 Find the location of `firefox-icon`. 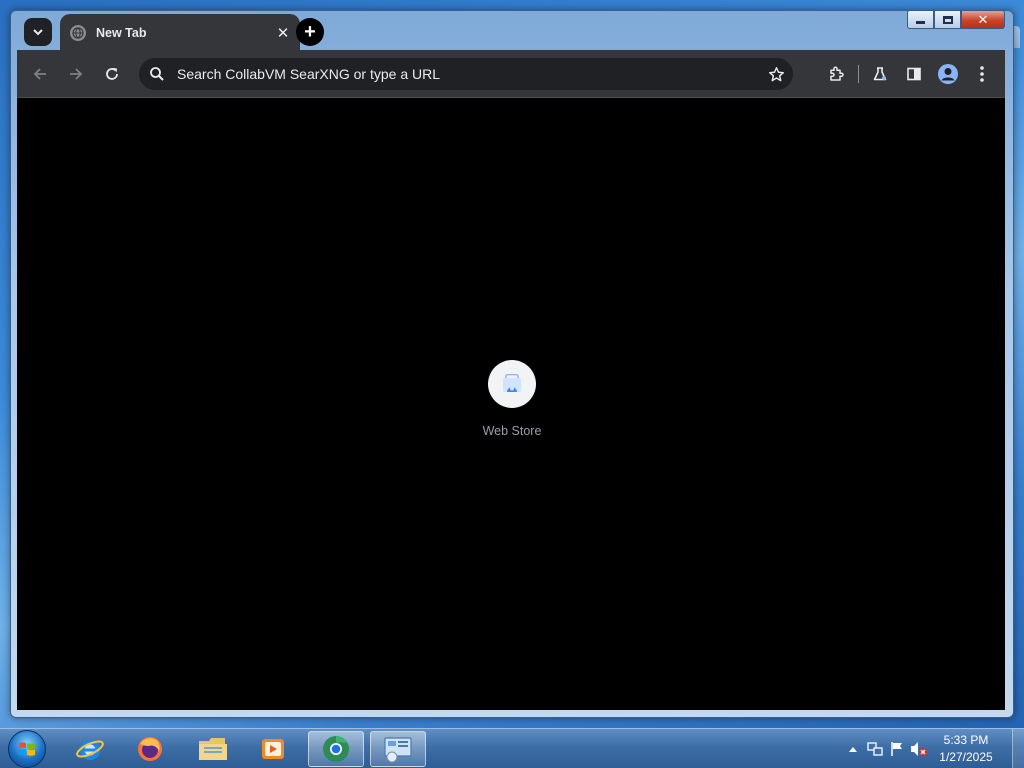

firefox-icon is located at coordinates (150, 749).